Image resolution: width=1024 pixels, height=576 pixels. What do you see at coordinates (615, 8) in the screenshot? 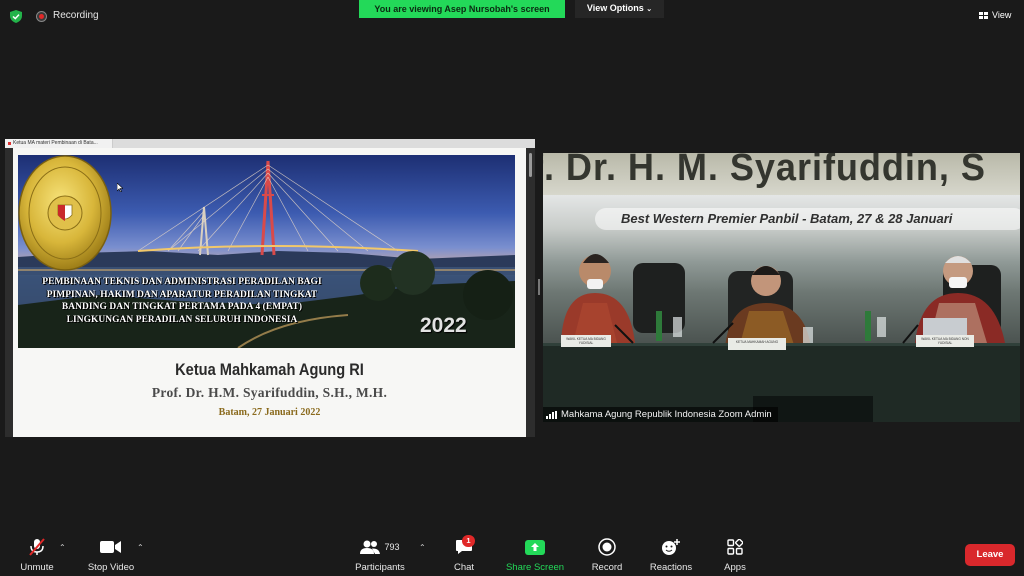
I see `view-options-label: View Options` at bounding box center [615, 8].